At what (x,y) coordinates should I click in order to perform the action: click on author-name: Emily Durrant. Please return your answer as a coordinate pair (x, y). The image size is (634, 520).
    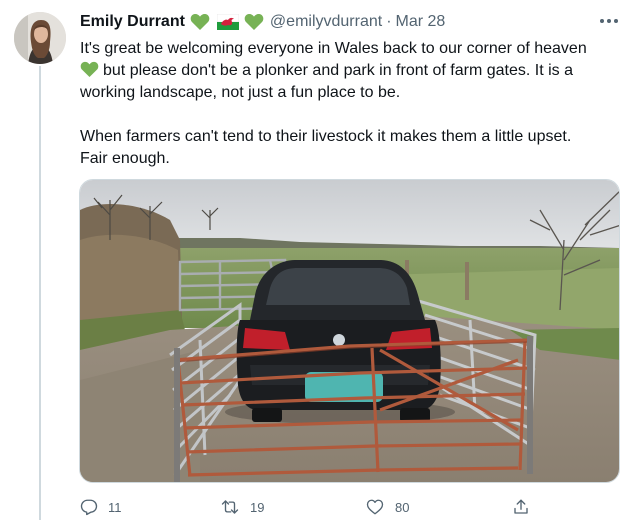
    Looking at the image, I should click on (132, 22).